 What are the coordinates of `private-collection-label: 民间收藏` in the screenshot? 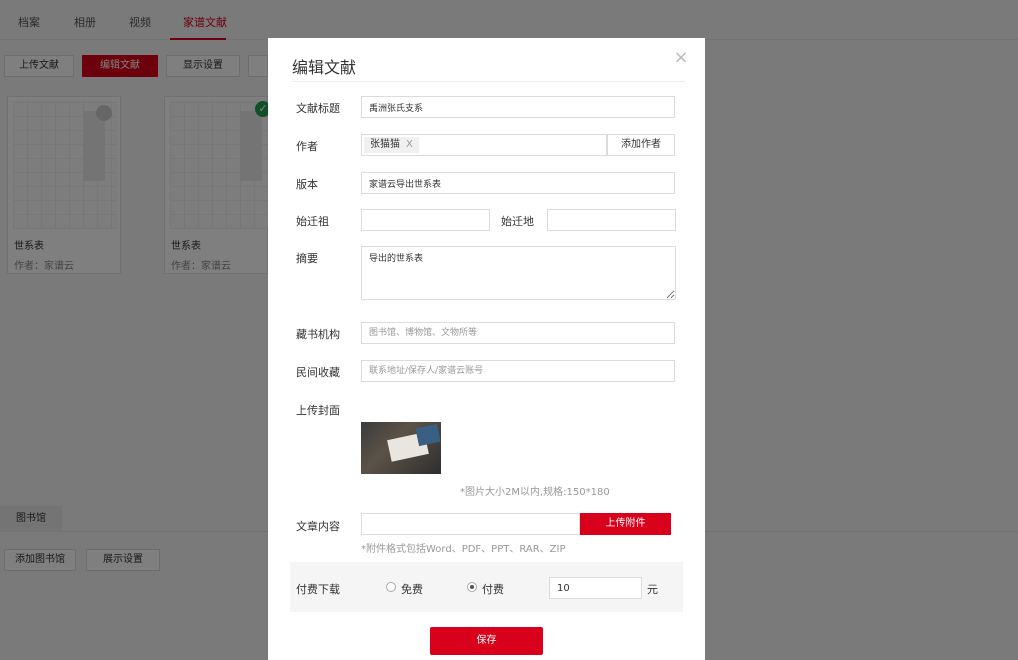 It's located at (318, 372).